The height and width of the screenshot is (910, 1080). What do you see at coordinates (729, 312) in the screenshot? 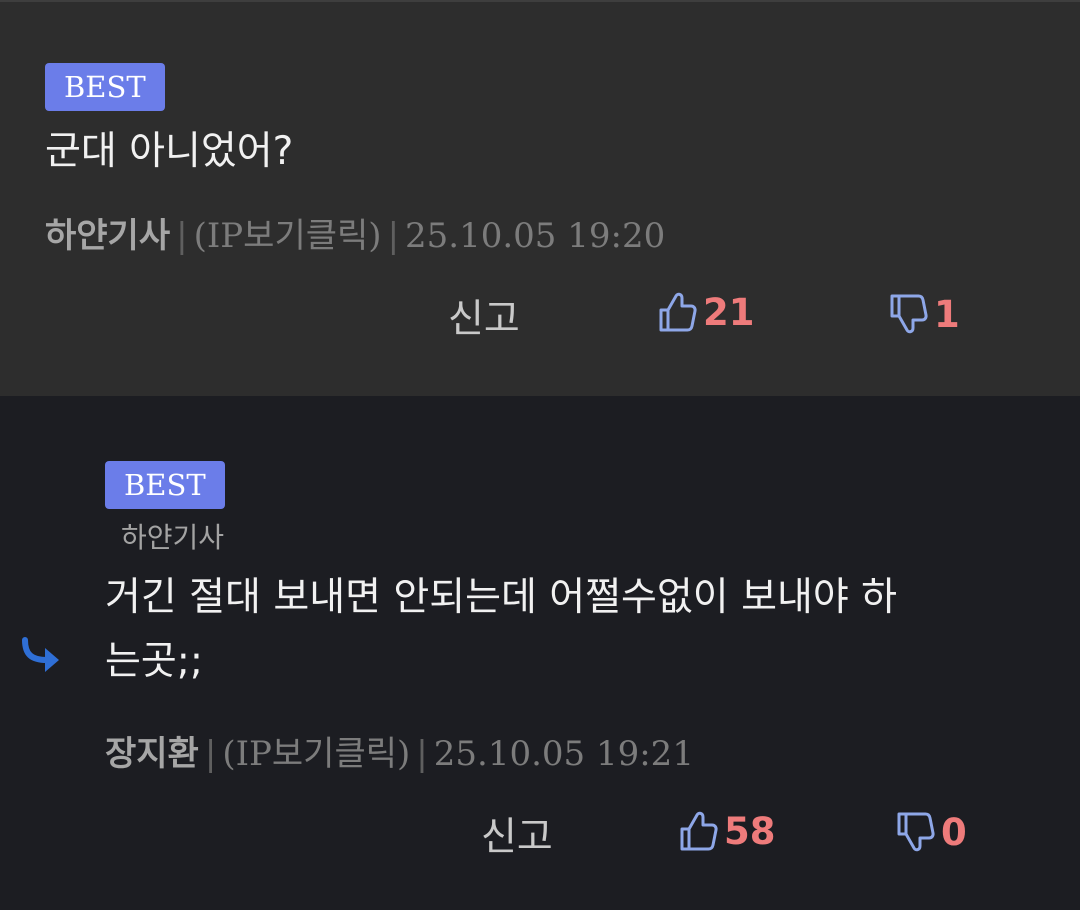
I see `upvote-count: 21` at bounding box center [729, 312].